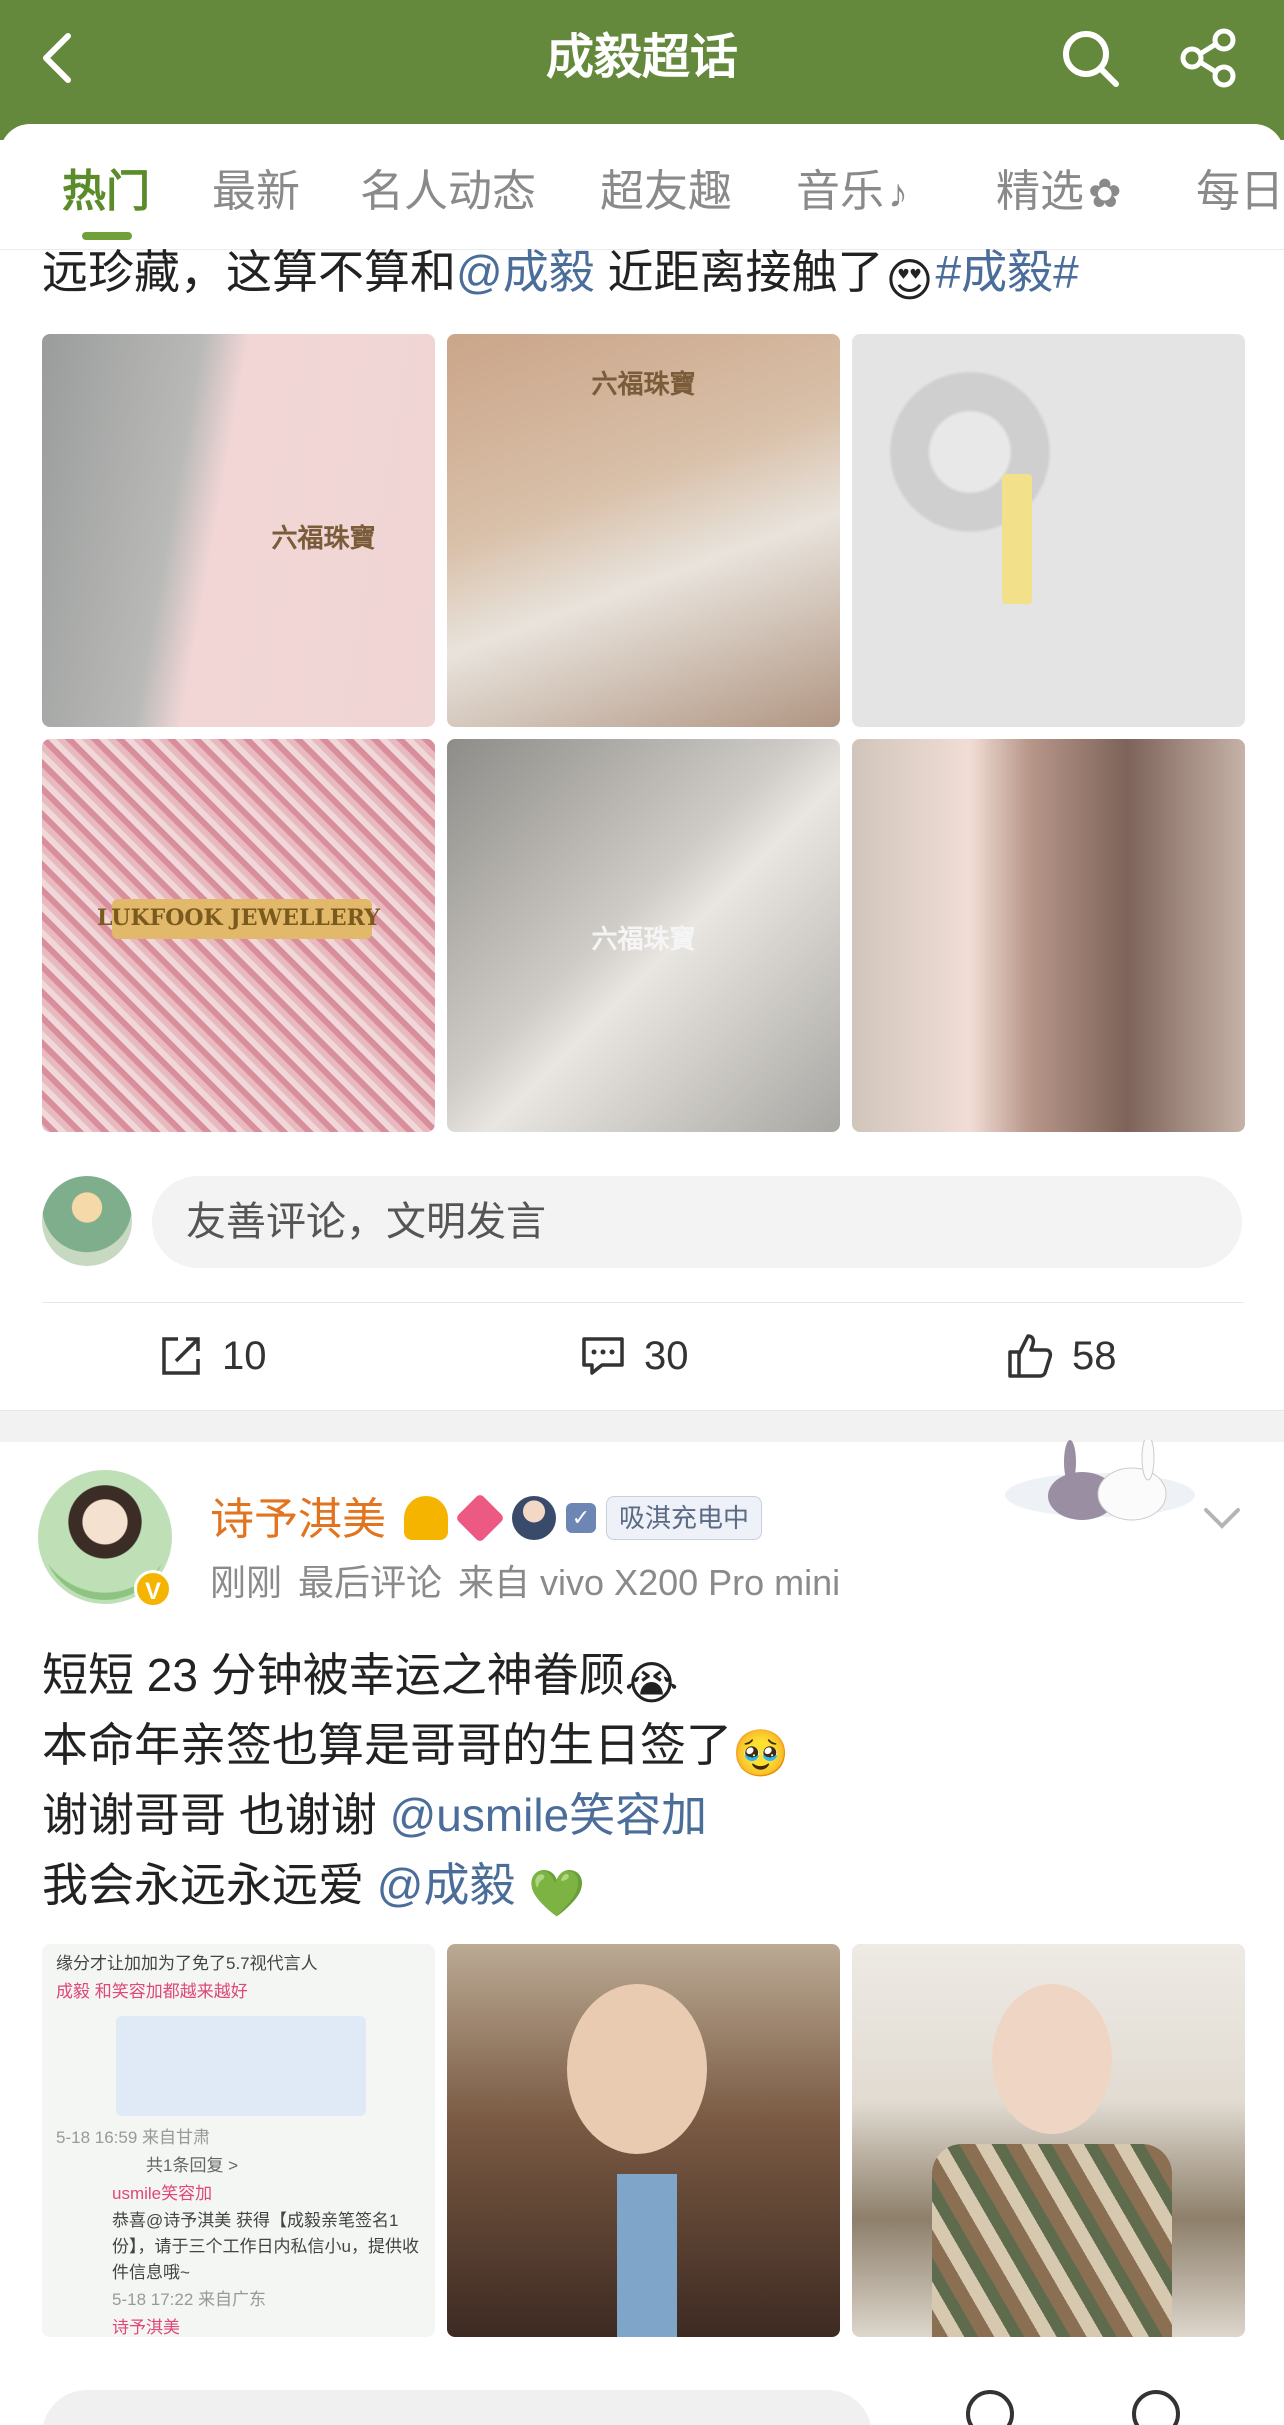 This screenshot has height=2425, width=1284. I want to click on note-paper, so click(1017, 539).